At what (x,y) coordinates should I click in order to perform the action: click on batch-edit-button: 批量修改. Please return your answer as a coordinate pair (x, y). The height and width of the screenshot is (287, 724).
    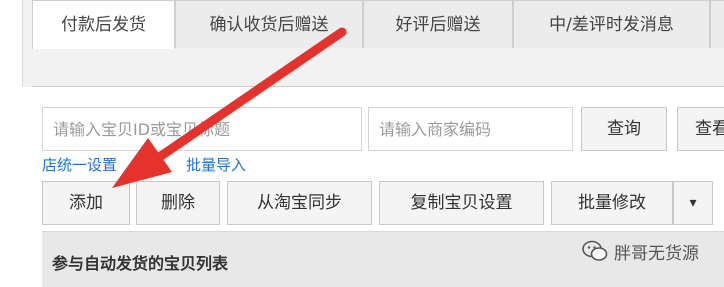
    Looking at the image, I should click on (612, 203).